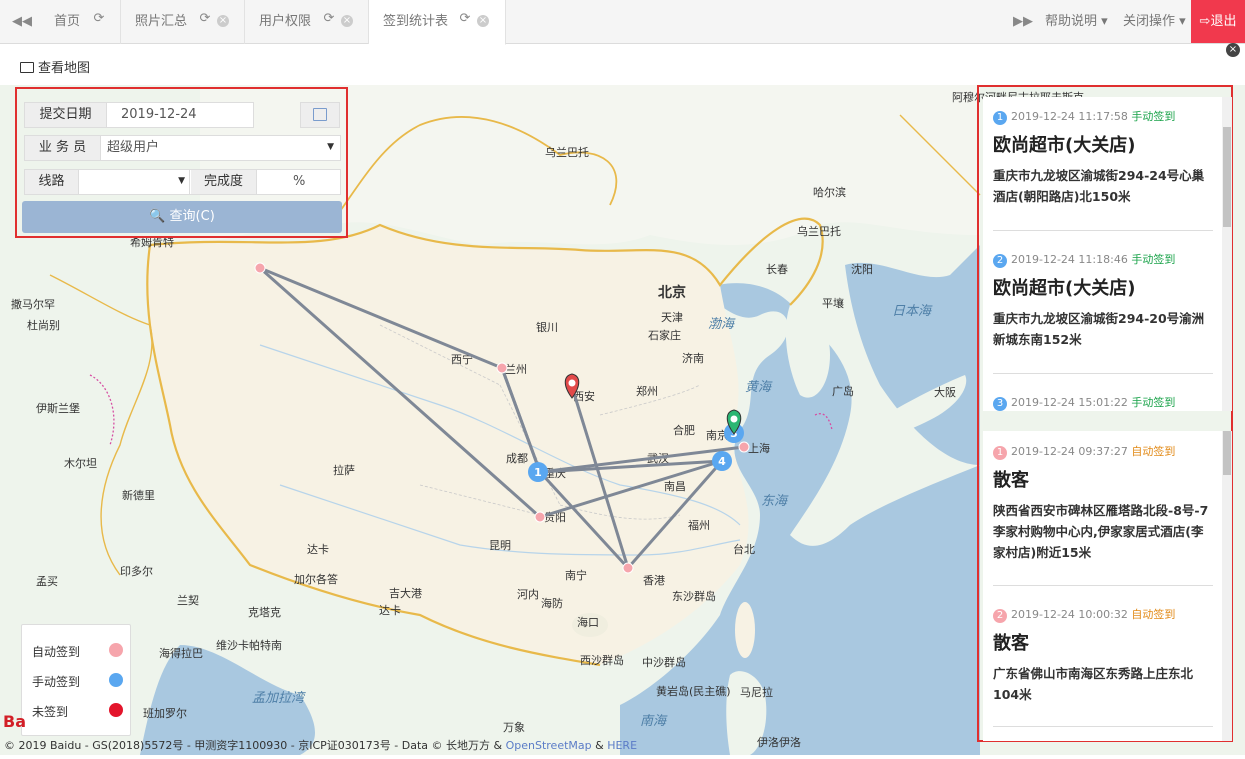  Describe the element at coordinates (64, 68) in the screenshot. I see `map-title-text: 查看地图` at that location.